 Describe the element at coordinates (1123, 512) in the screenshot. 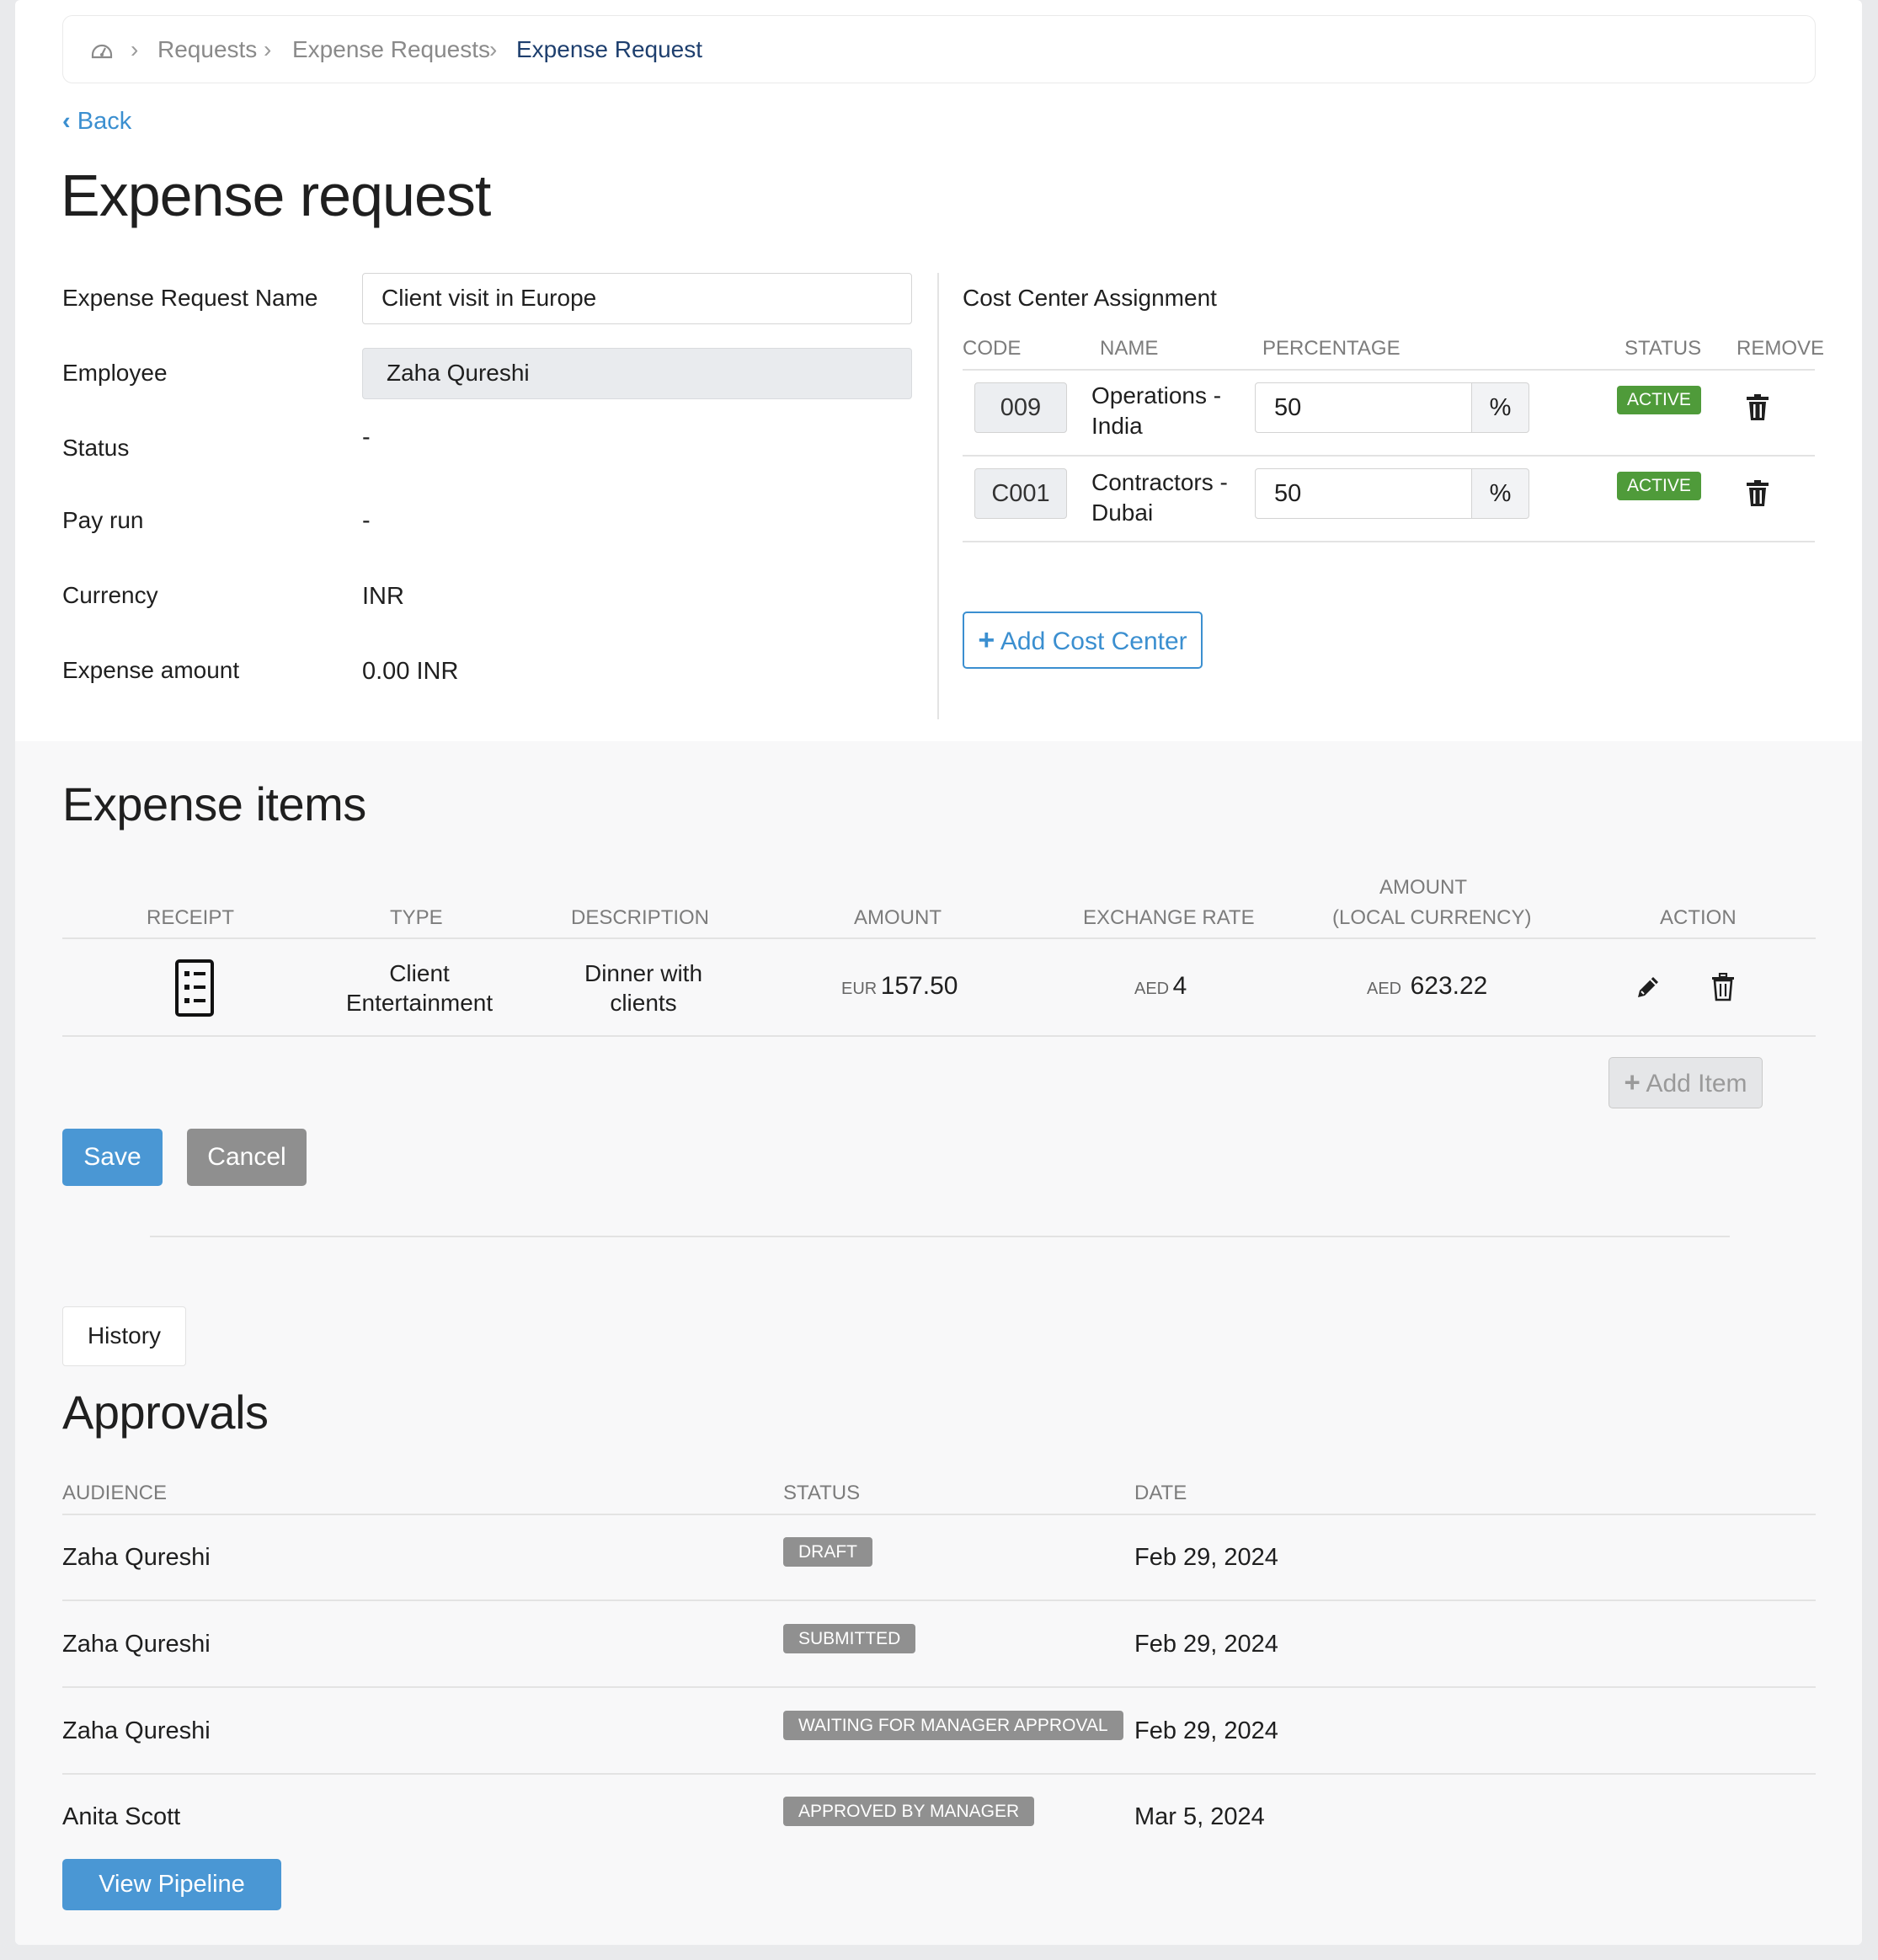

I see `cost-center-name-line2: Dubai` at that location.